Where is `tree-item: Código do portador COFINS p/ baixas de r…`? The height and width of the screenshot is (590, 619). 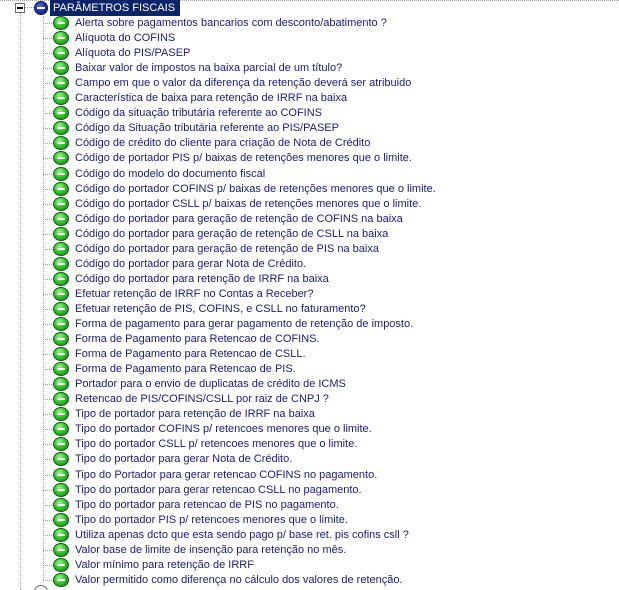
tree-item: Código do portador COFINS p/ baixas de r… is located at coordinates (309, 189).